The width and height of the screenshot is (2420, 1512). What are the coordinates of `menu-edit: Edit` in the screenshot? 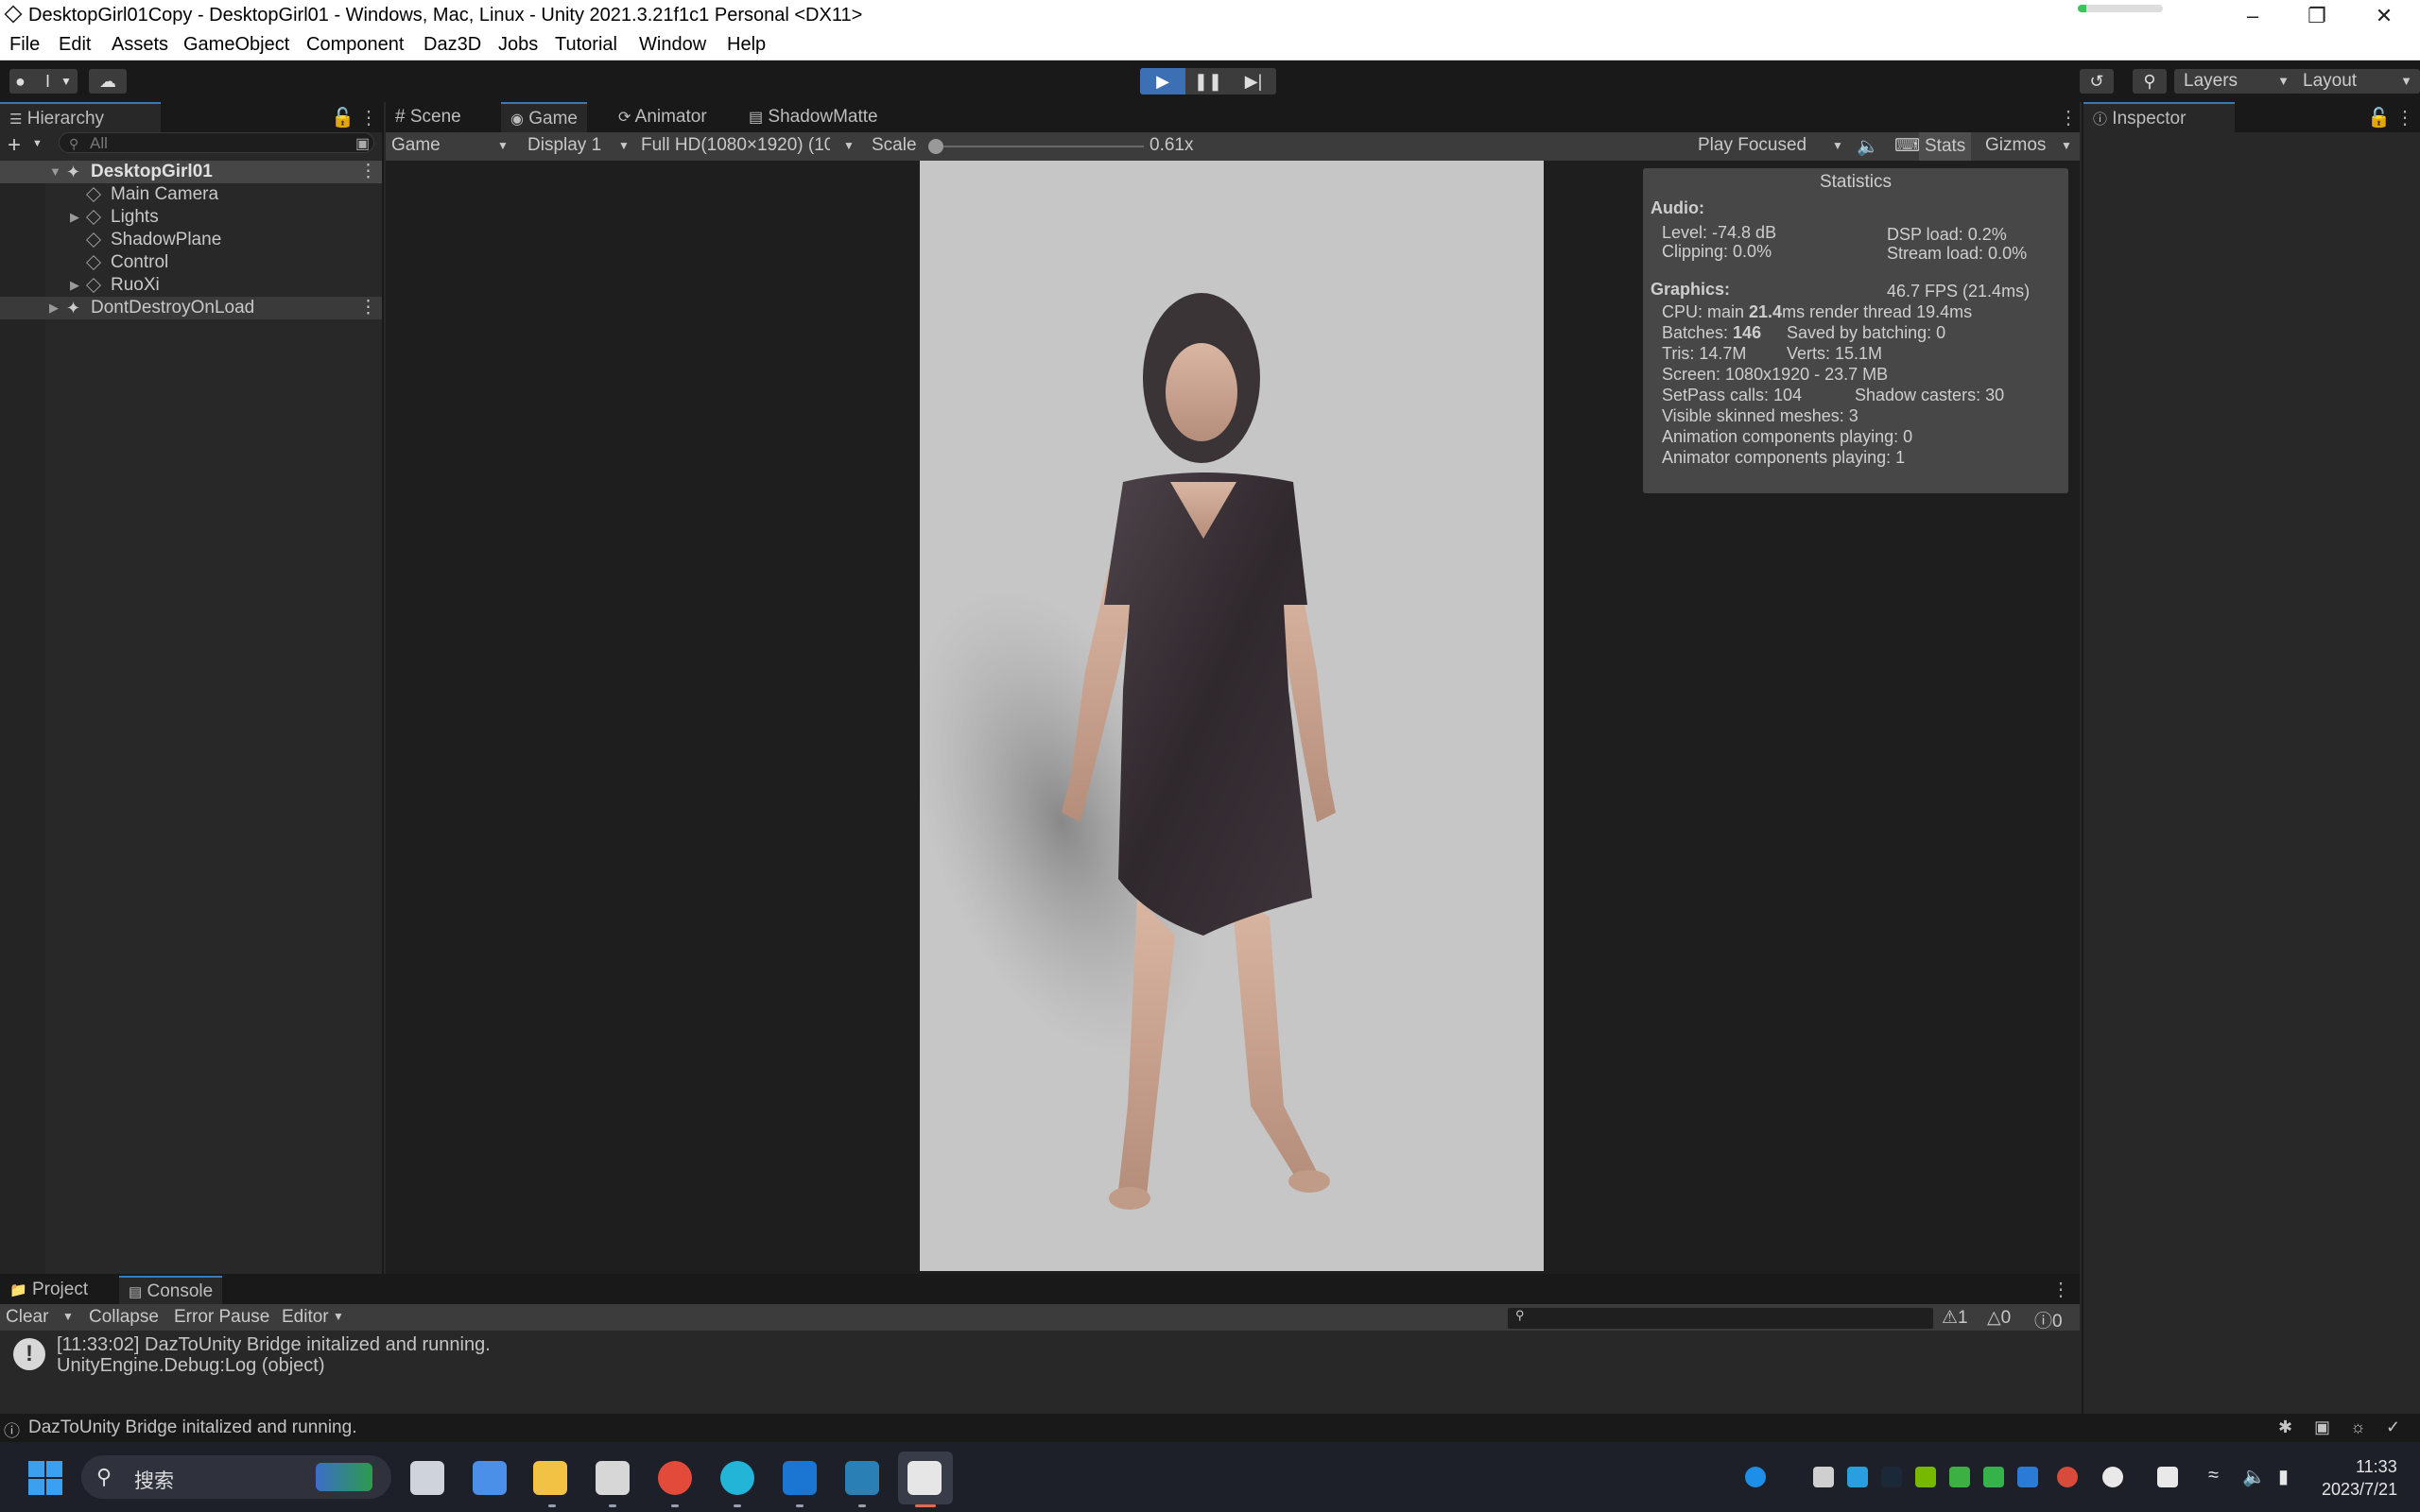 It's located at (75, 45).